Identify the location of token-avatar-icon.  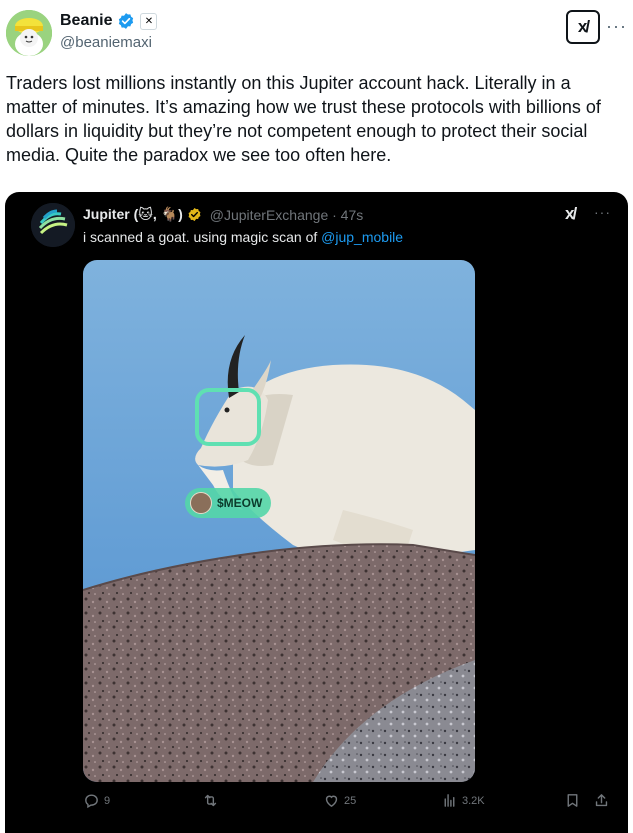
(201, 503).